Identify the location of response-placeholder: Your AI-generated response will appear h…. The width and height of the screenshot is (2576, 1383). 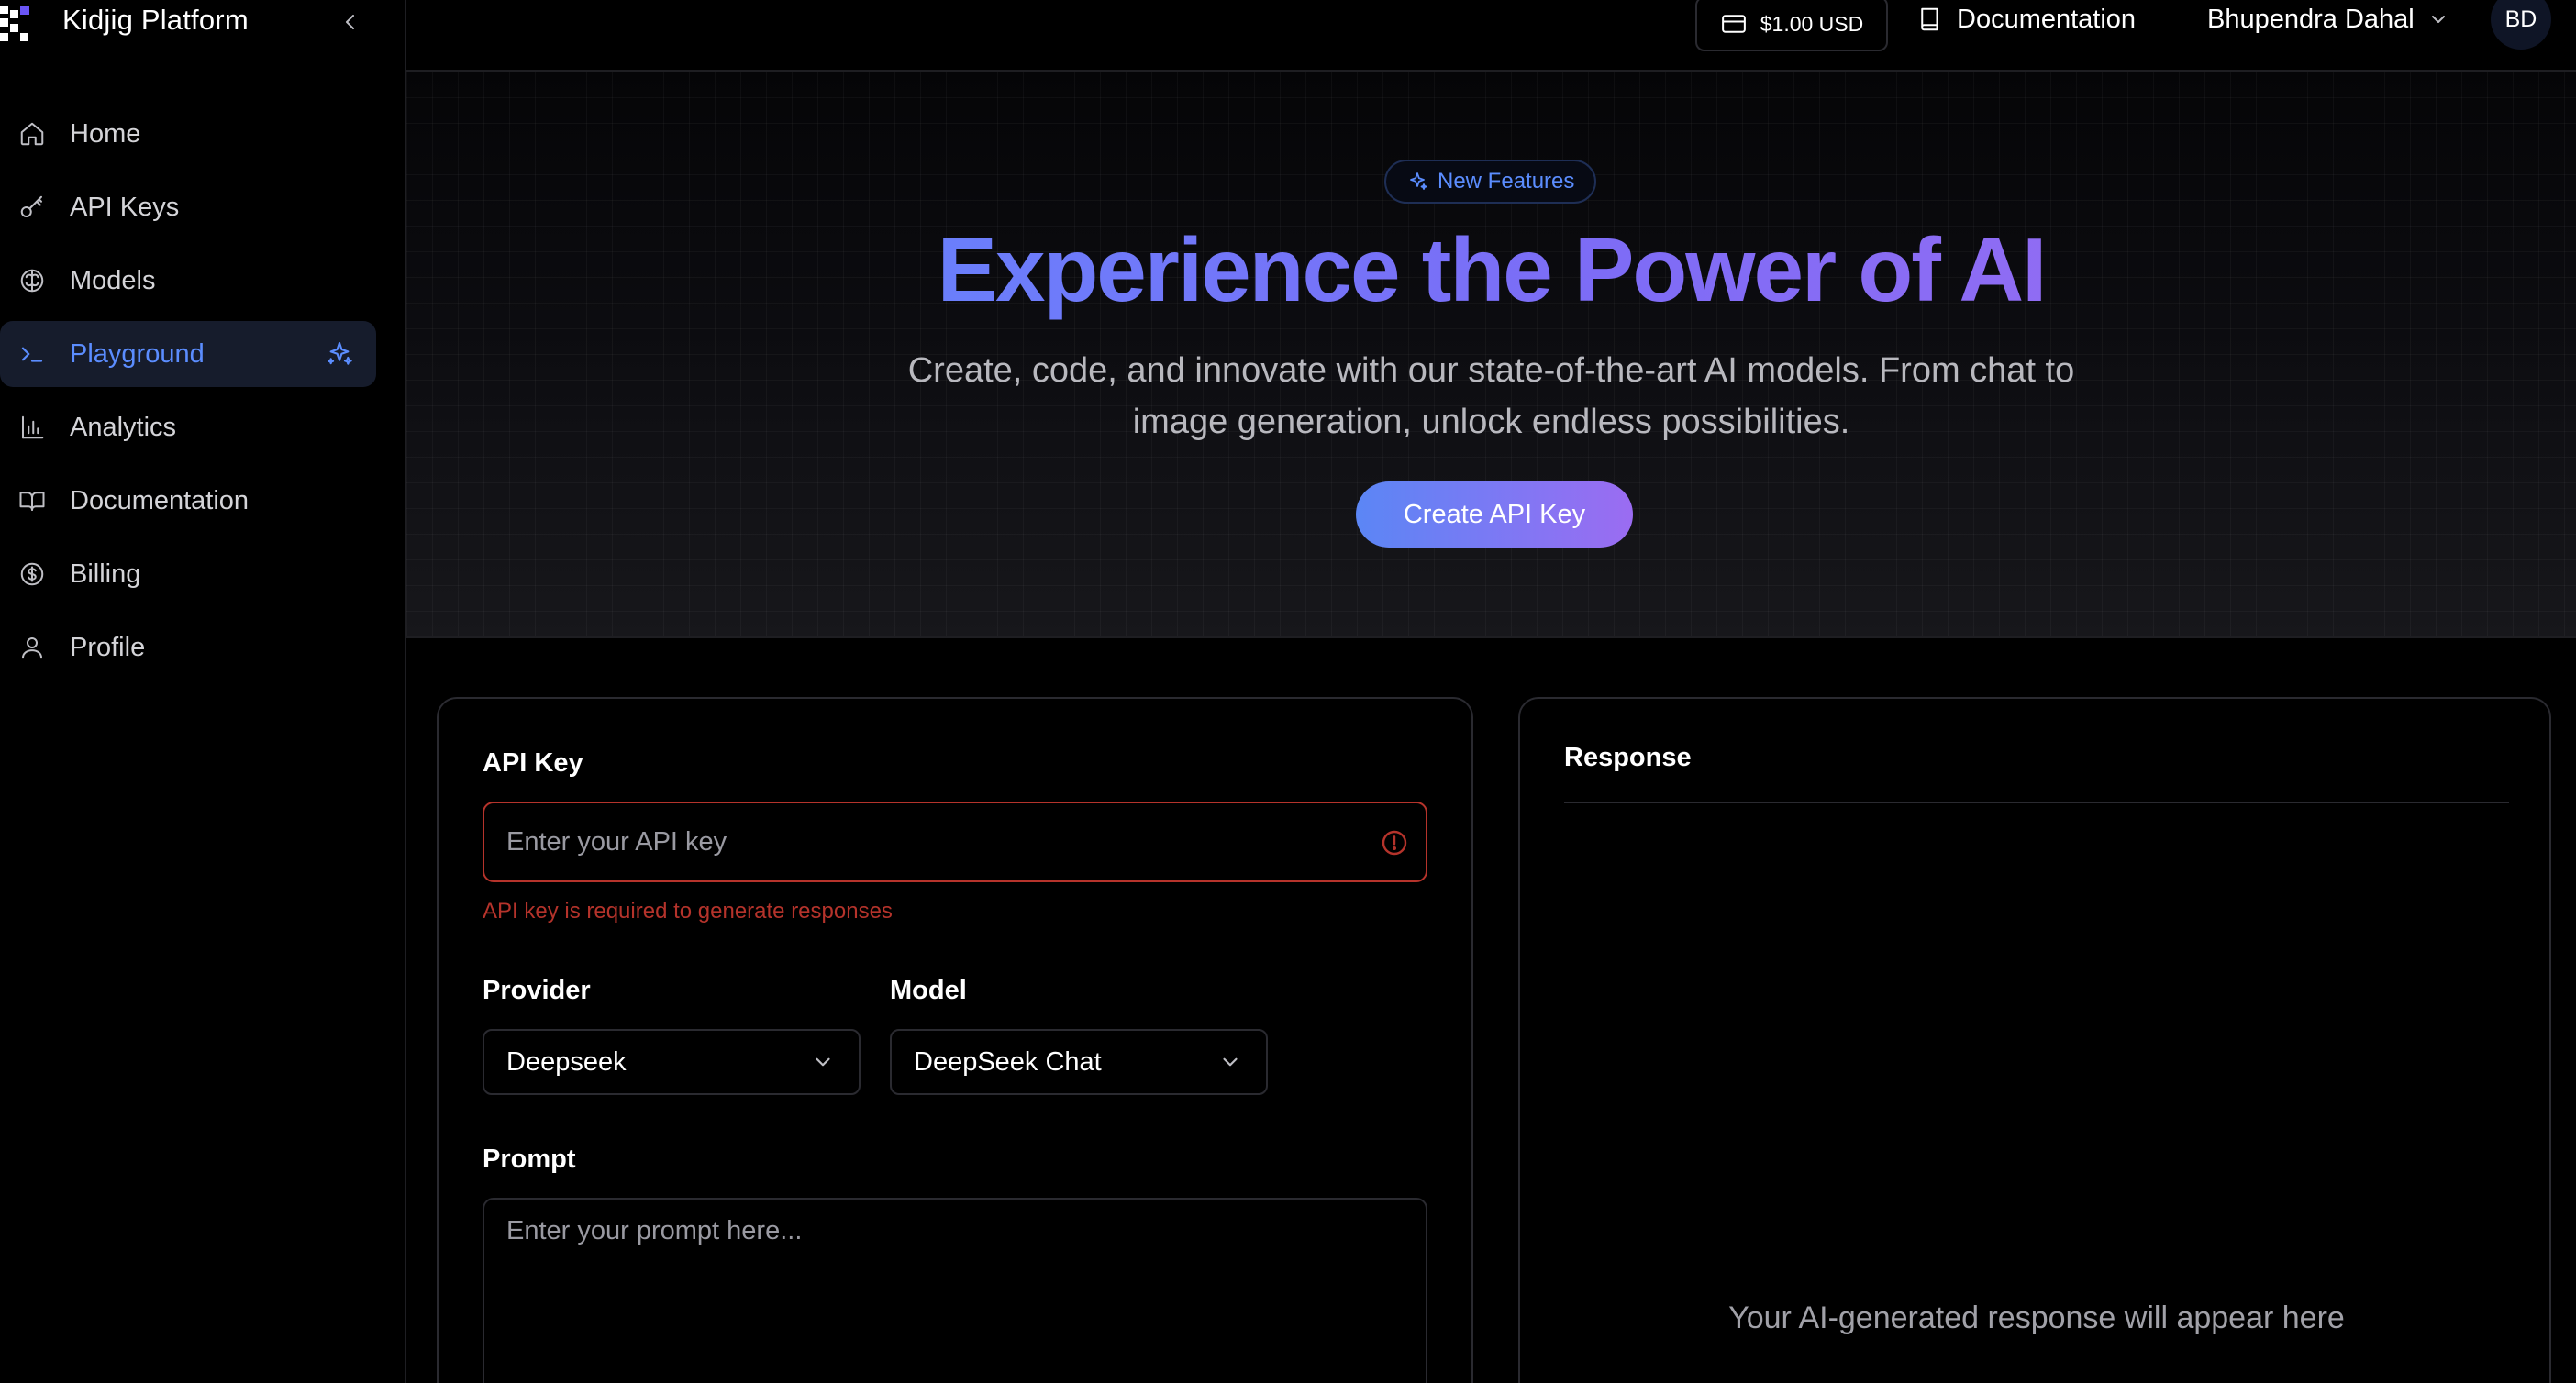
(2036, 1317).